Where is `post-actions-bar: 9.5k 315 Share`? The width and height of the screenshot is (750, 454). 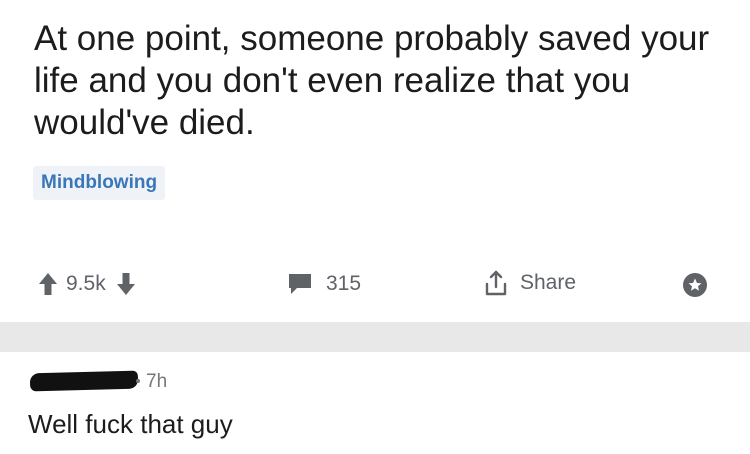
post-actions-bar: 9.5k 315 Share is located at coordinates (375, 284).